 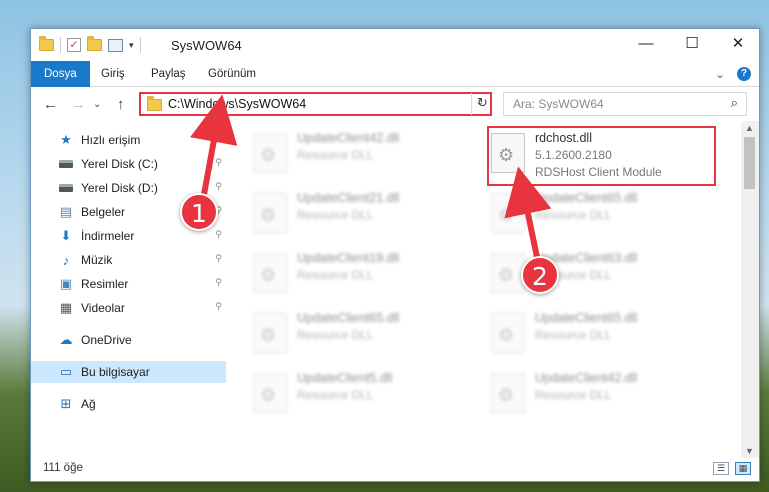 I want to click on minimize-button: —, so click(x=646, y=45).